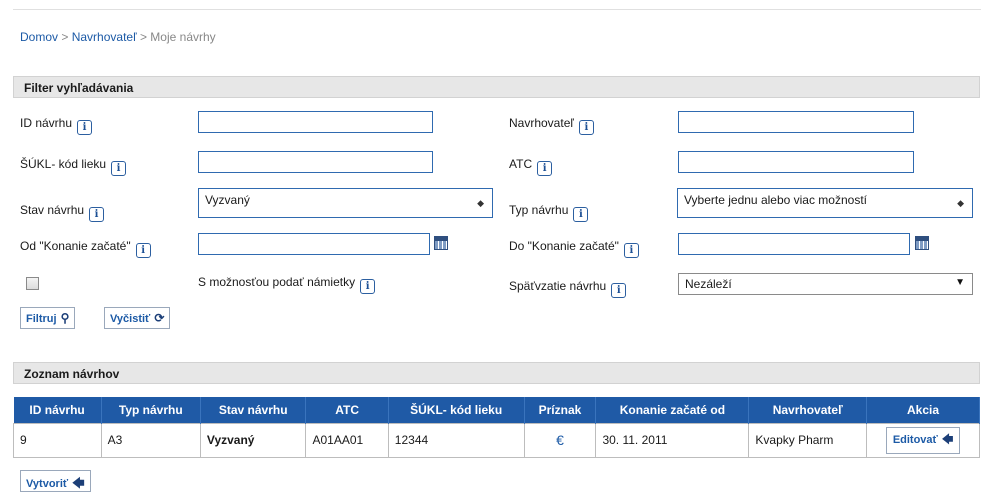  What do you see at coordinates (564, 246) in the screenshot?
I see `to-label-text: Do "Konanie začaté"` at bounding box center [564, 246].